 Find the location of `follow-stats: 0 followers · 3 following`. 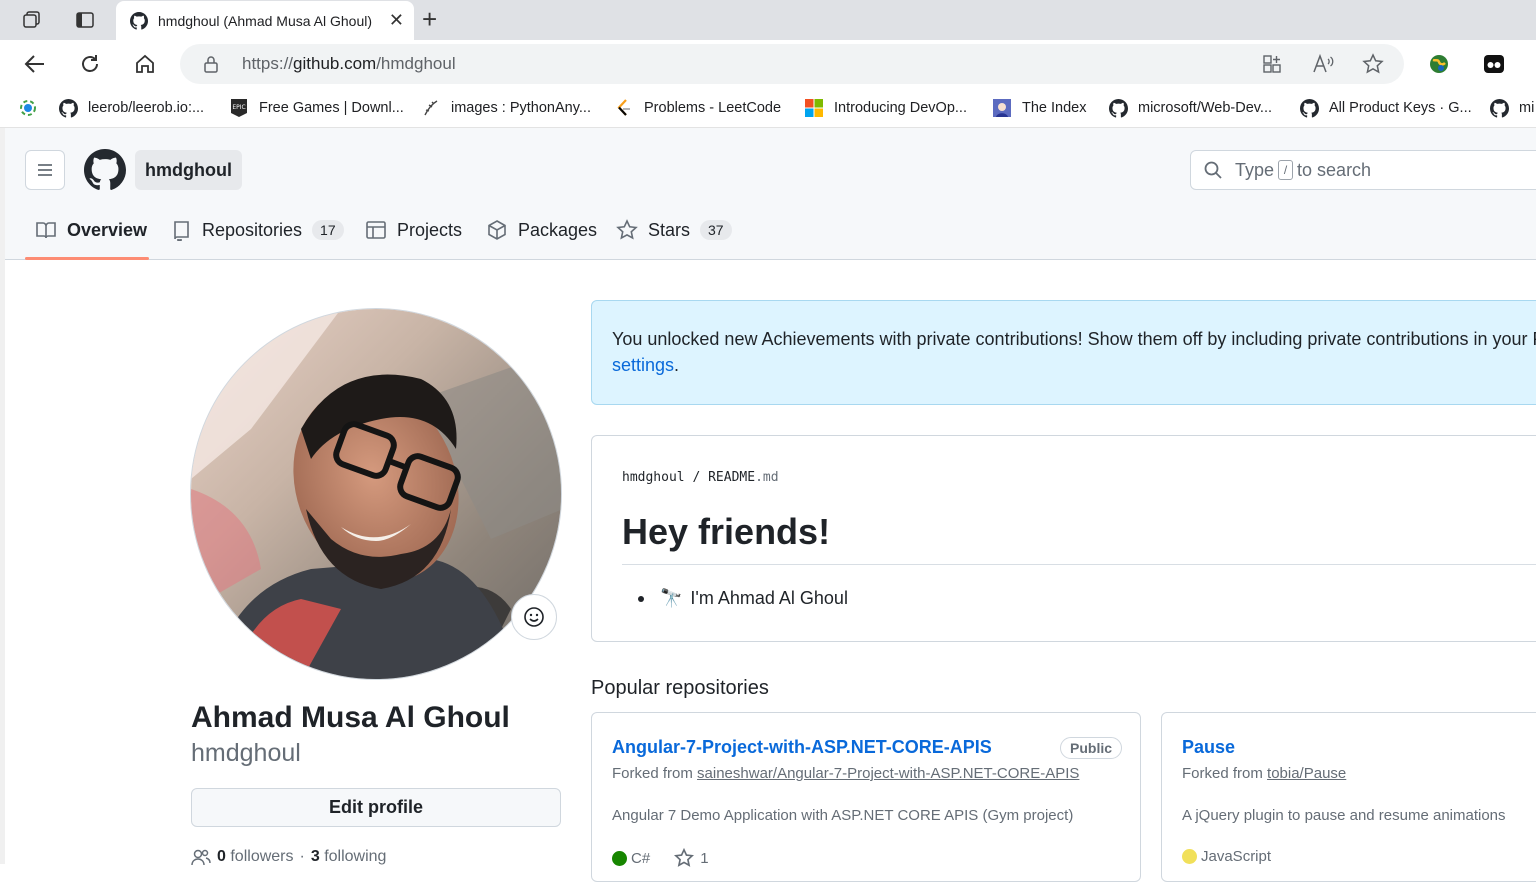

follow-stats: 0 followers · 3 following is located at coordinates (288, 857).